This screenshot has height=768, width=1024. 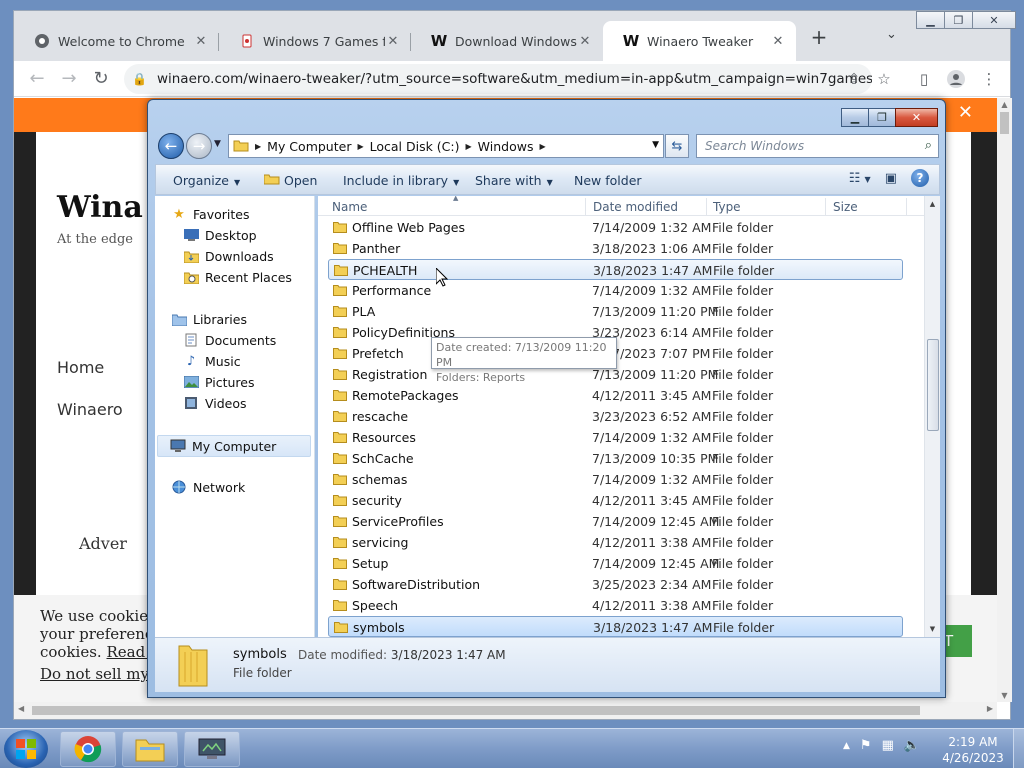 I want to click on forward-arrow-icon: →, so click(x=69, y=79).